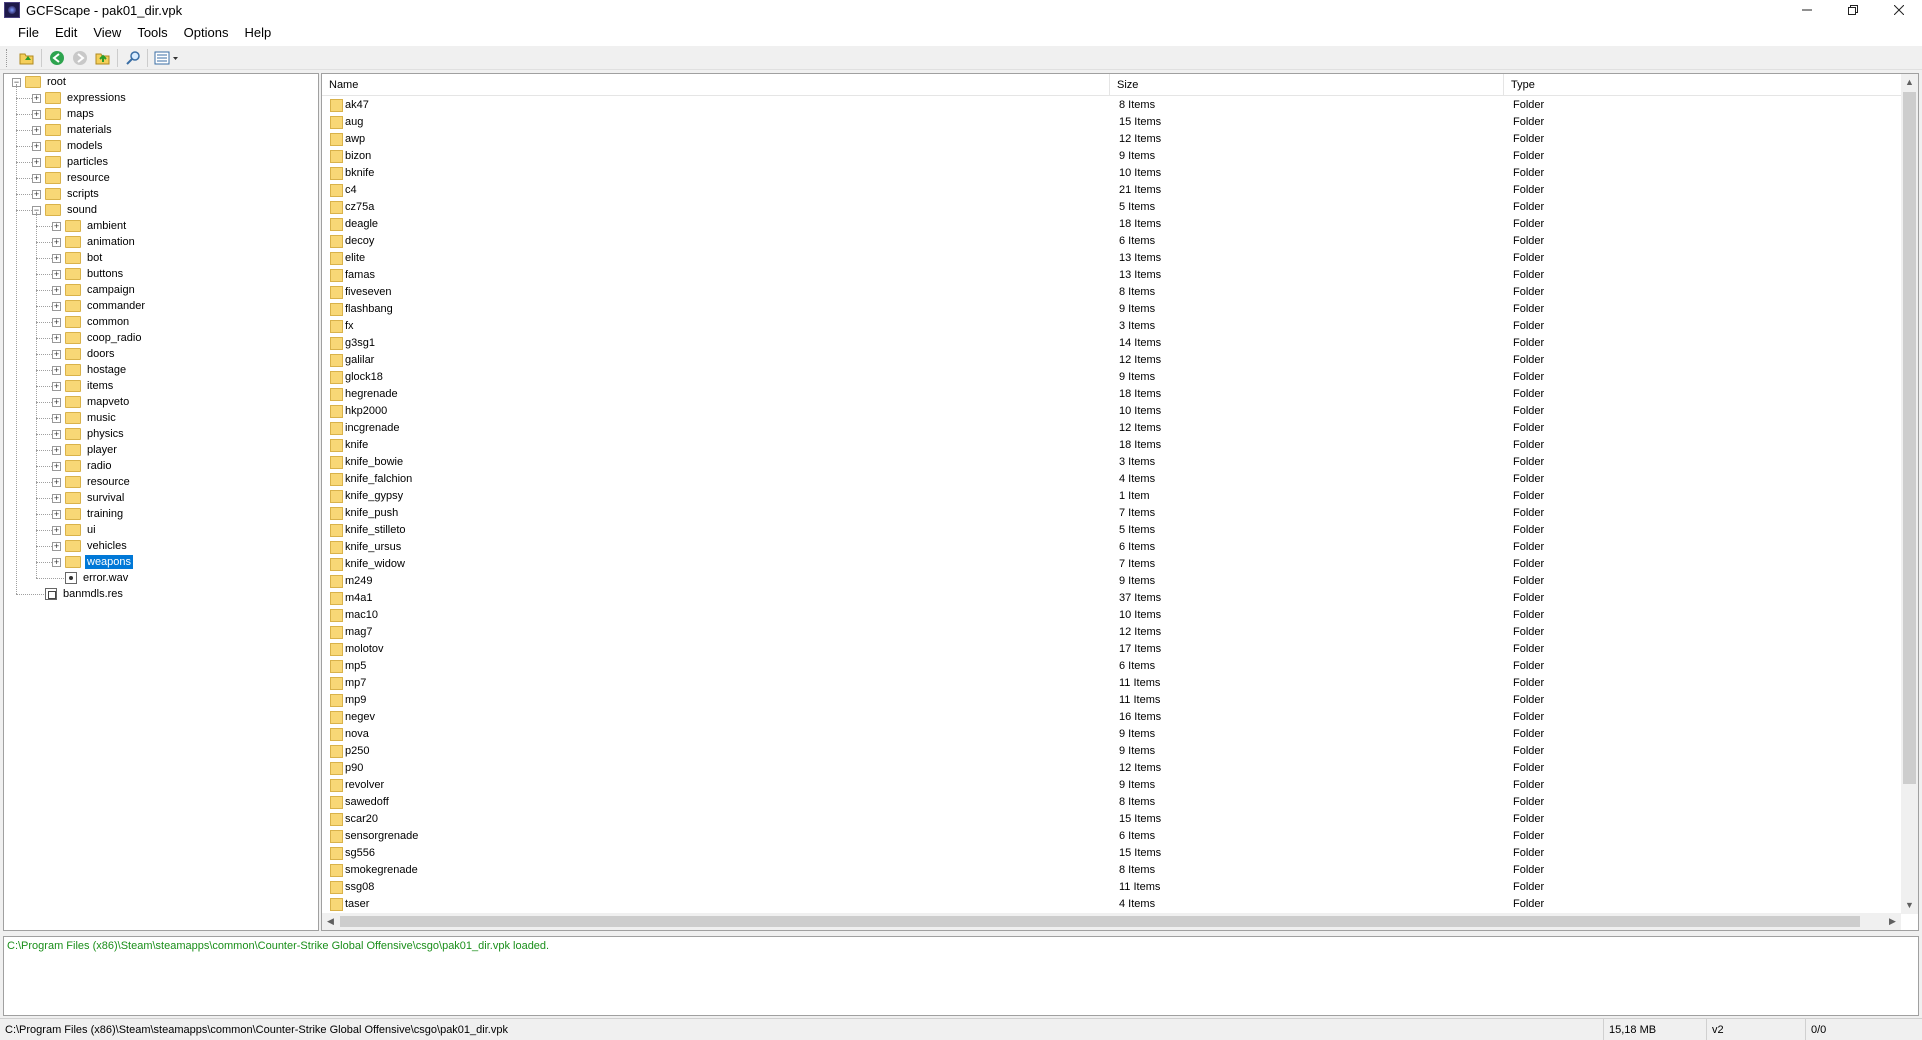 This screenshot has width=1922, height=1040. I want to click on list-row-knife_push: knife_push 7 Items Folder, so click(1111, 513).